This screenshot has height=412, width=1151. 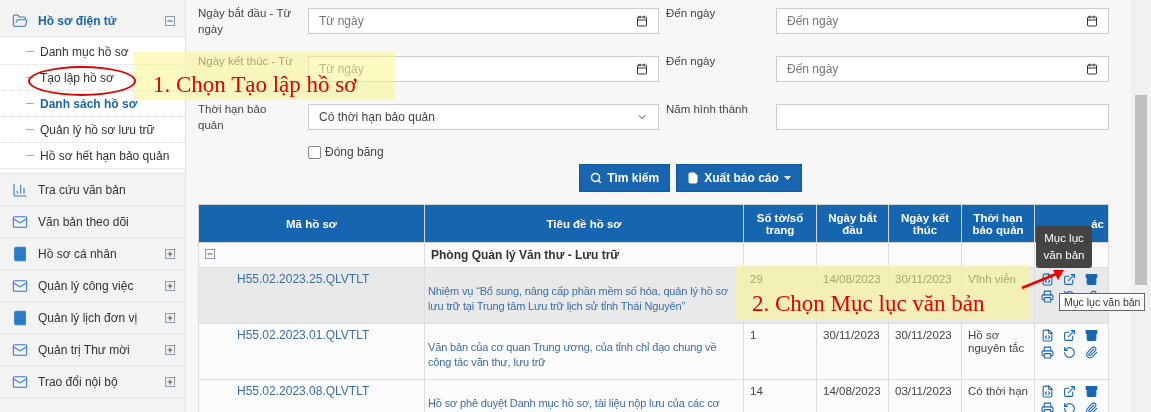 I want to click on field-label: Năm hình thành, so click(x=707, y=109).